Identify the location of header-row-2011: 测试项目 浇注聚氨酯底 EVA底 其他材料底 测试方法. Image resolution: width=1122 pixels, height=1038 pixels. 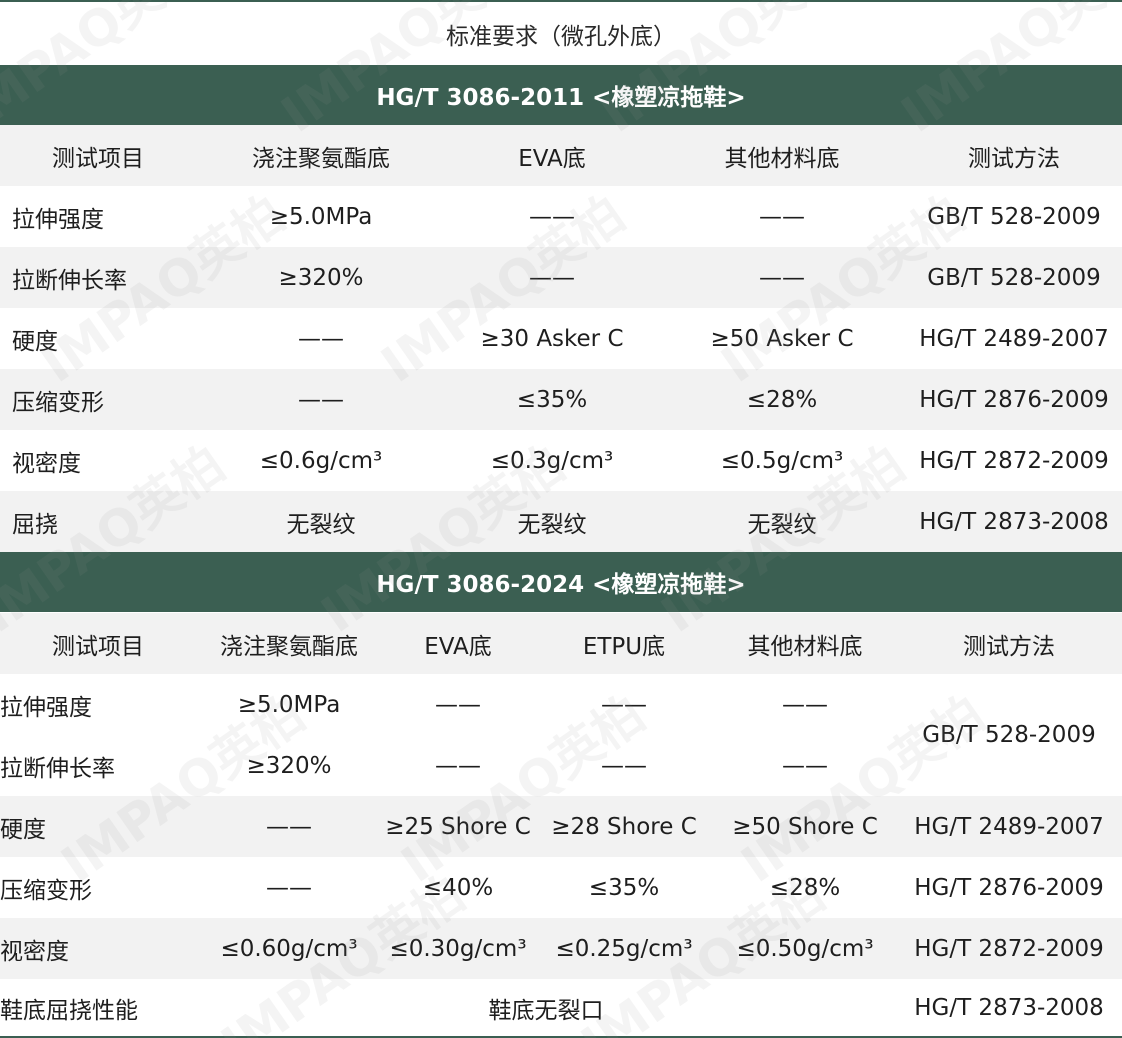
(561, 155).